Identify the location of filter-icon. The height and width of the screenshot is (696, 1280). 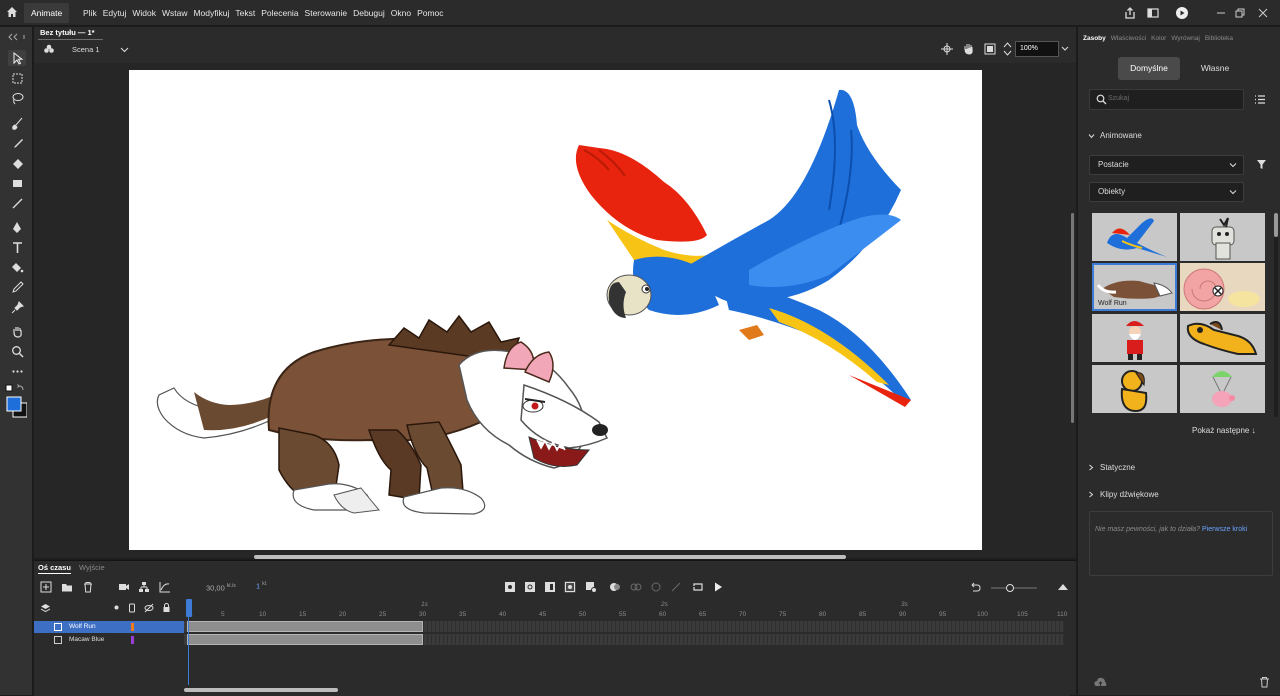
(1261, 164).